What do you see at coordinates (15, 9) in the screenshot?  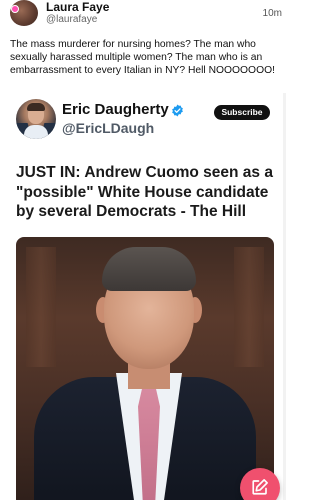 I see `avatar-badge-icon` at bounding box center [15, 9].